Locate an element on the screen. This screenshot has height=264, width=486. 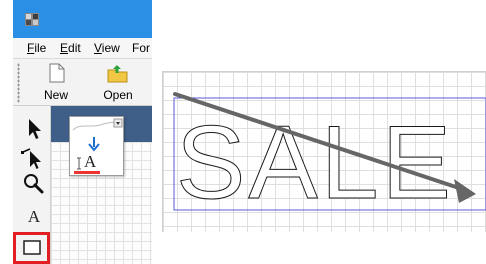
menu-view: View is located at coordinates (107, 48).